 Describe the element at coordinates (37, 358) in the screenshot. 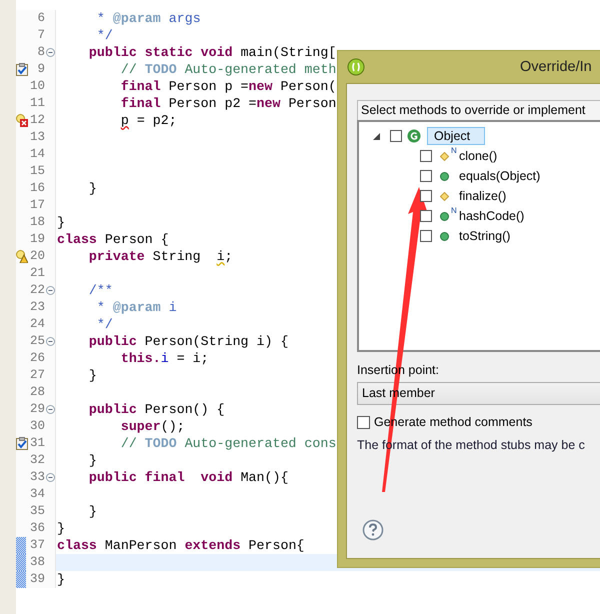

I see `line-number: 26` at that location.